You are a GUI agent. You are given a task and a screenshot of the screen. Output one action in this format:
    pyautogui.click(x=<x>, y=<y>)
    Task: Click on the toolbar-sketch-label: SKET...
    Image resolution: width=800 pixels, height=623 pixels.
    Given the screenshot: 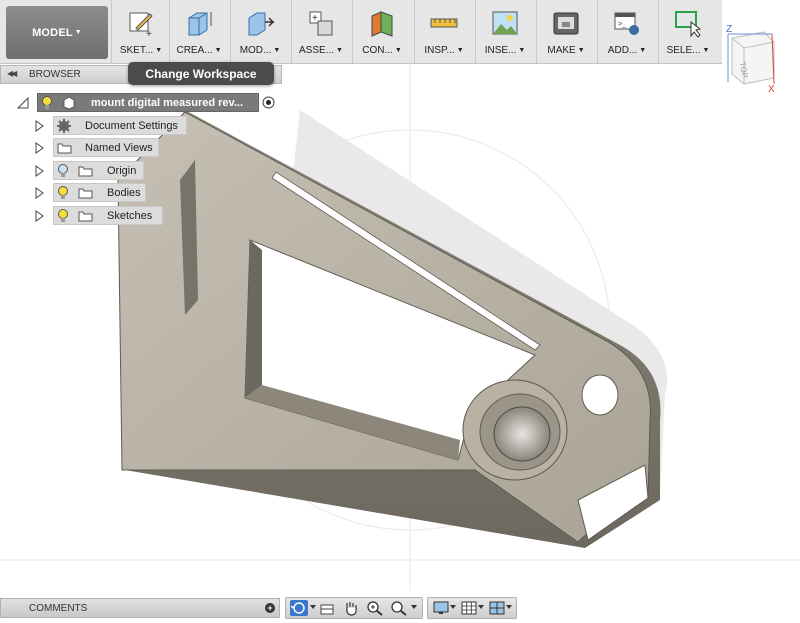 What is the action you would take?
    pyautogui.click(x=136, y=50)
    